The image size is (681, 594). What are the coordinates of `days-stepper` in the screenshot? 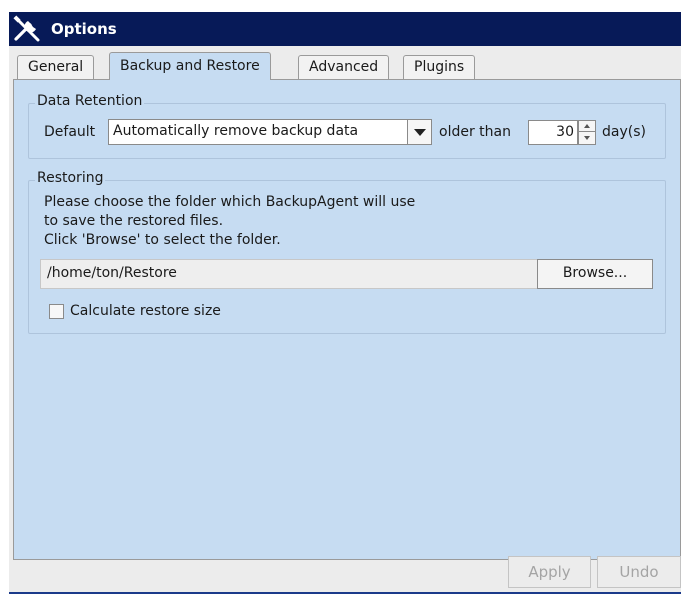 It's located at (587, 132).